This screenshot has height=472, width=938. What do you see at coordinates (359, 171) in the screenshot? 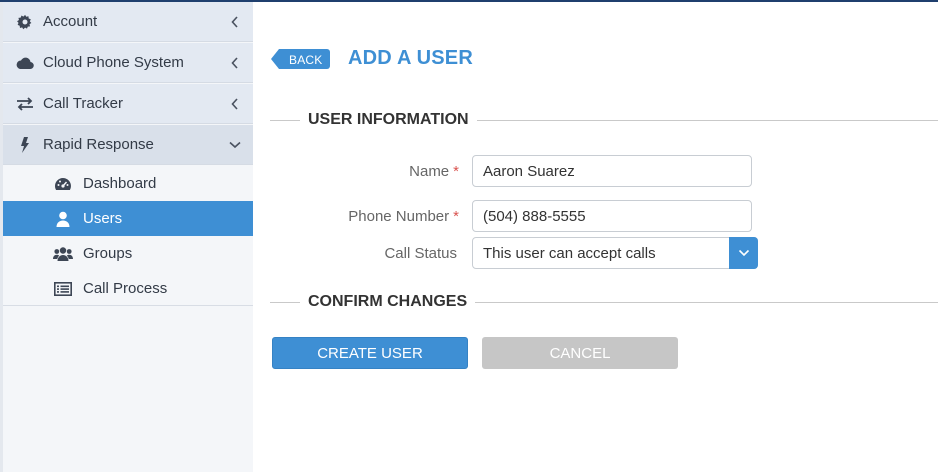
I see `name-label: Name *` at bounding box center [359, 171].